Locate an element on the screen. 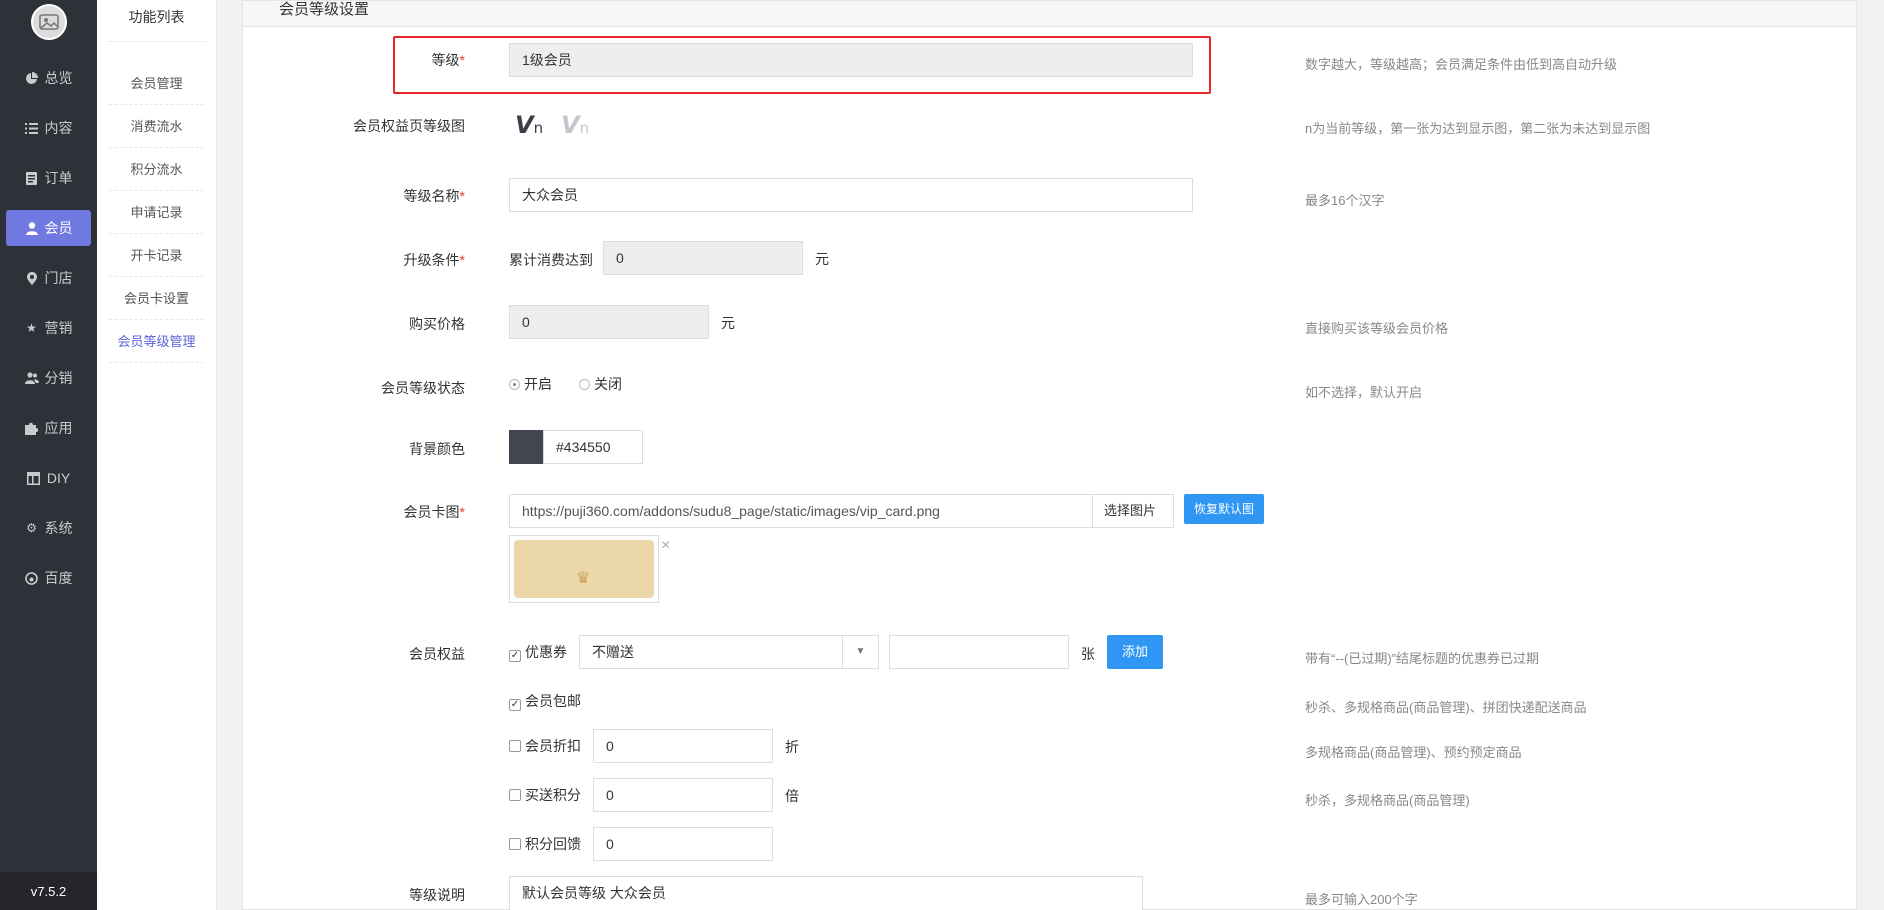 The width and height of the screenshot is (1884, 910). nav-label: 百度 is located at coordinates (58, 578).